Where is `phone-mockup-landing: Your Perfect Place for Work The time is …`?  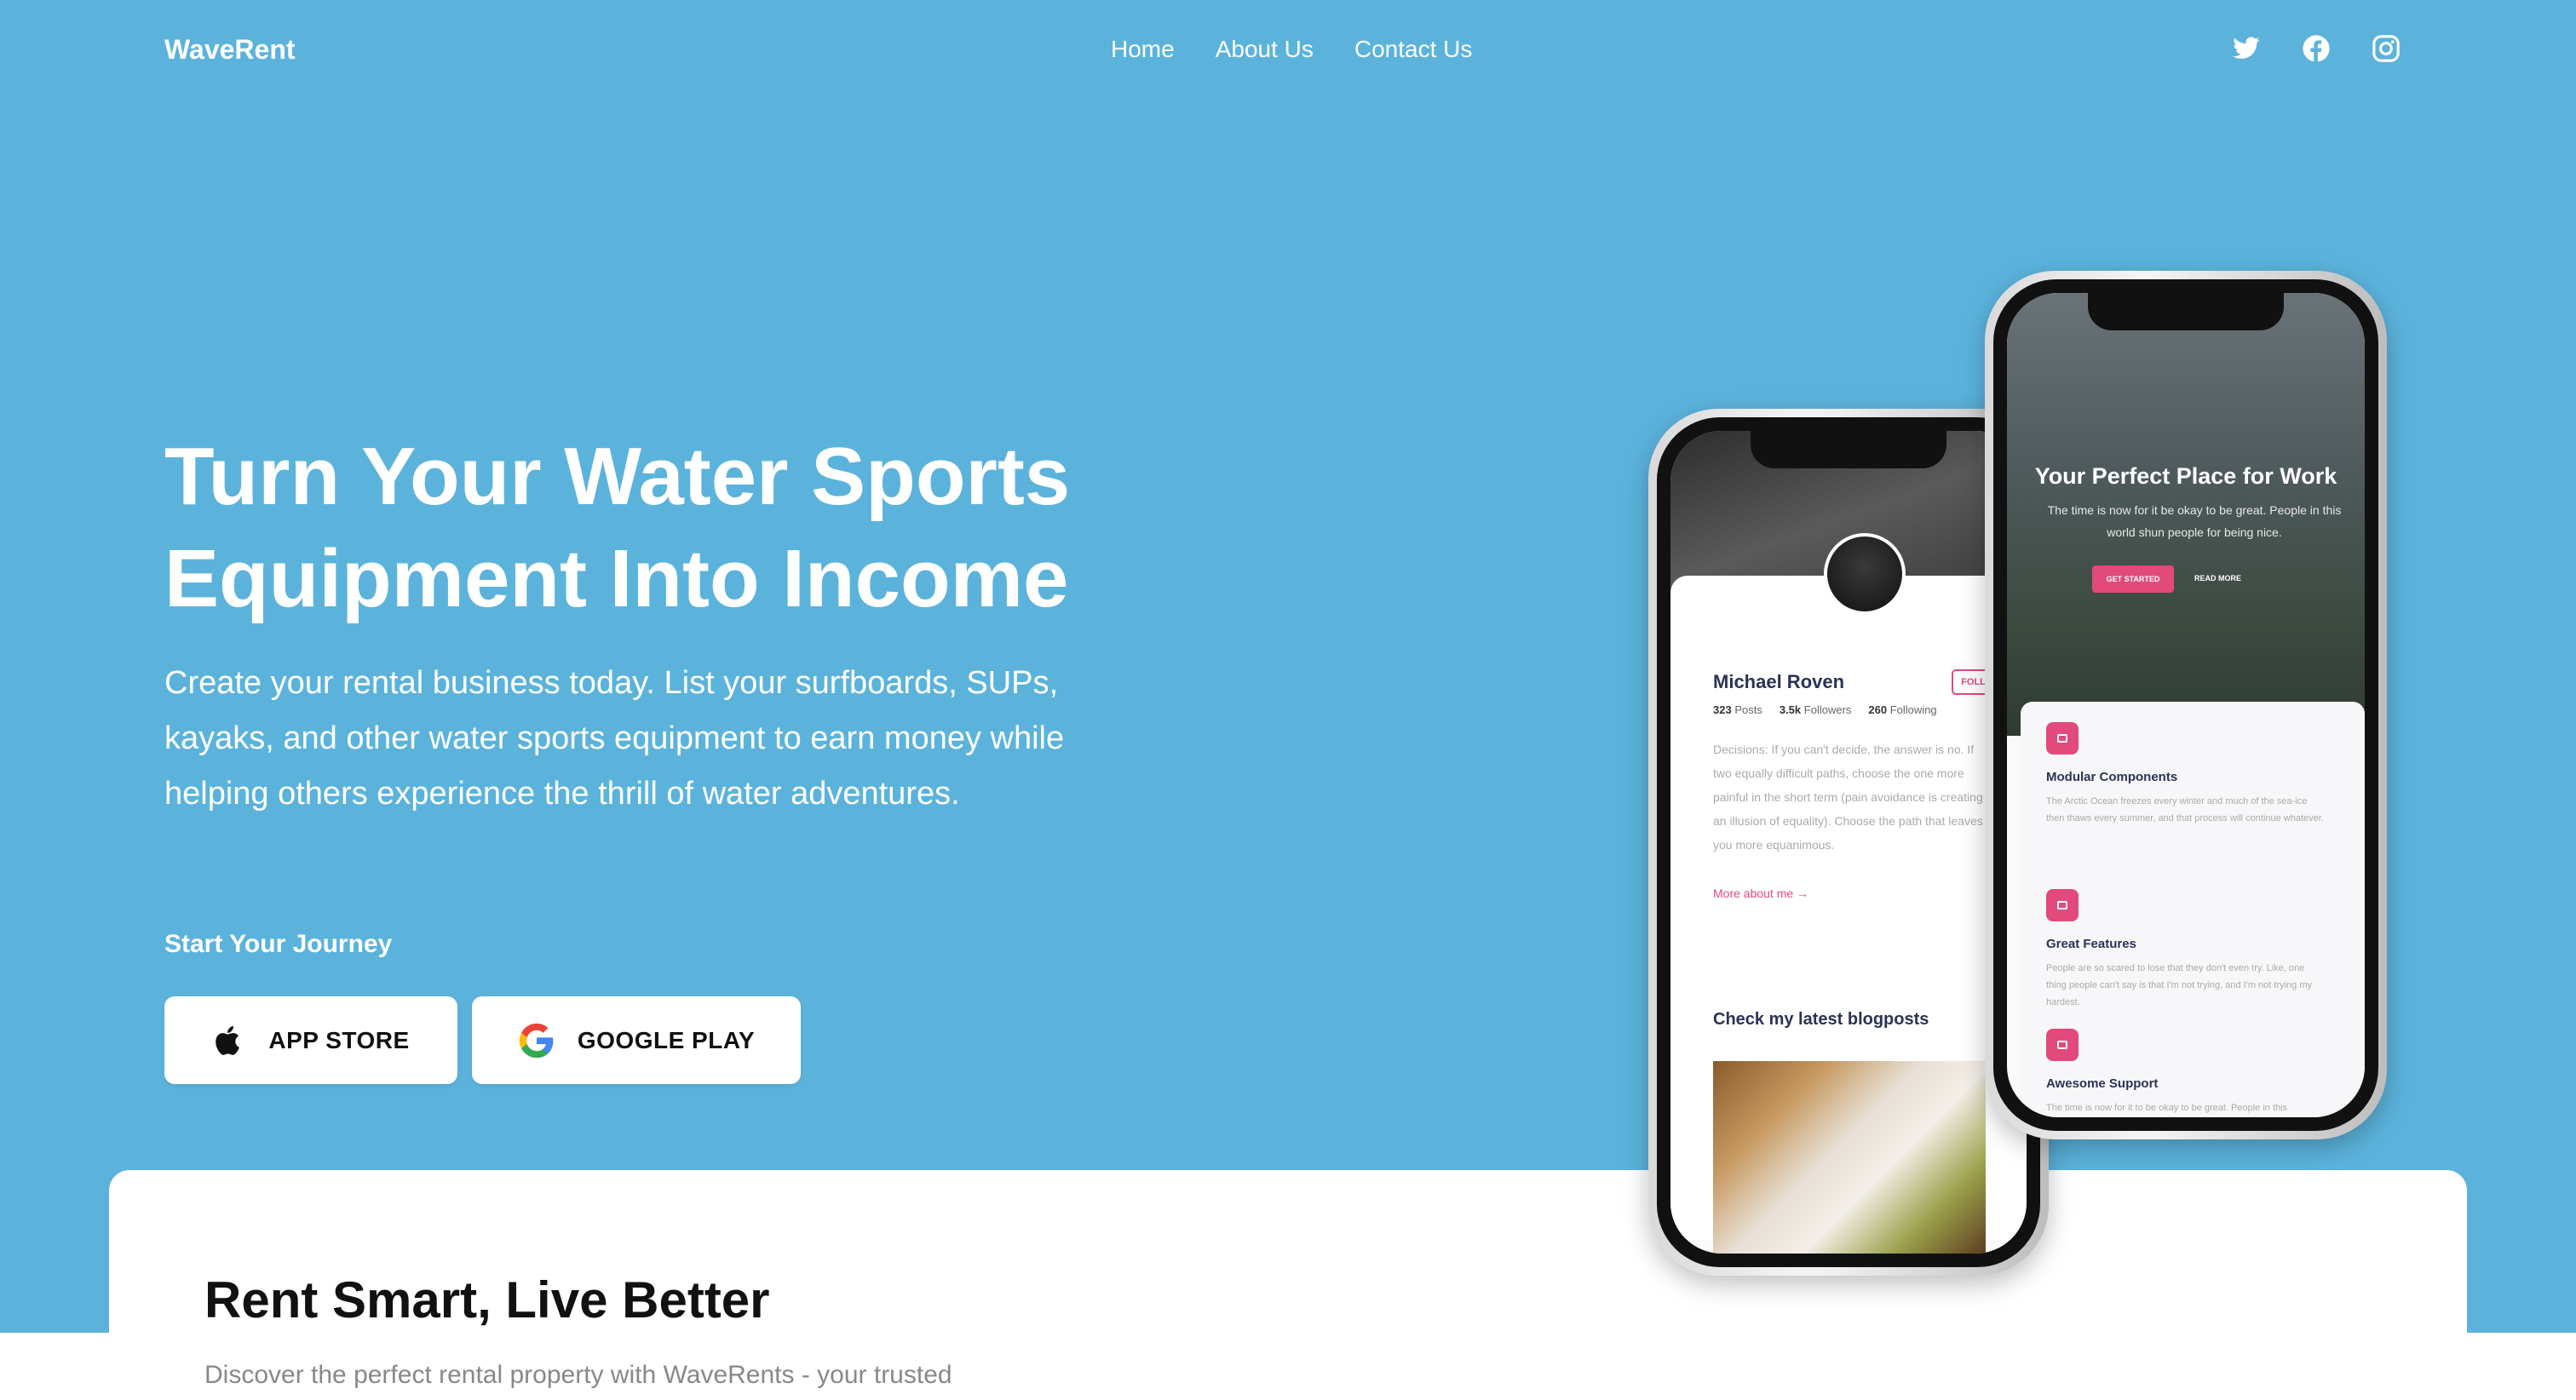
phone-mockup-landing: Your Perfect Place for Work The time is … is located at coordinates (2186, 705).